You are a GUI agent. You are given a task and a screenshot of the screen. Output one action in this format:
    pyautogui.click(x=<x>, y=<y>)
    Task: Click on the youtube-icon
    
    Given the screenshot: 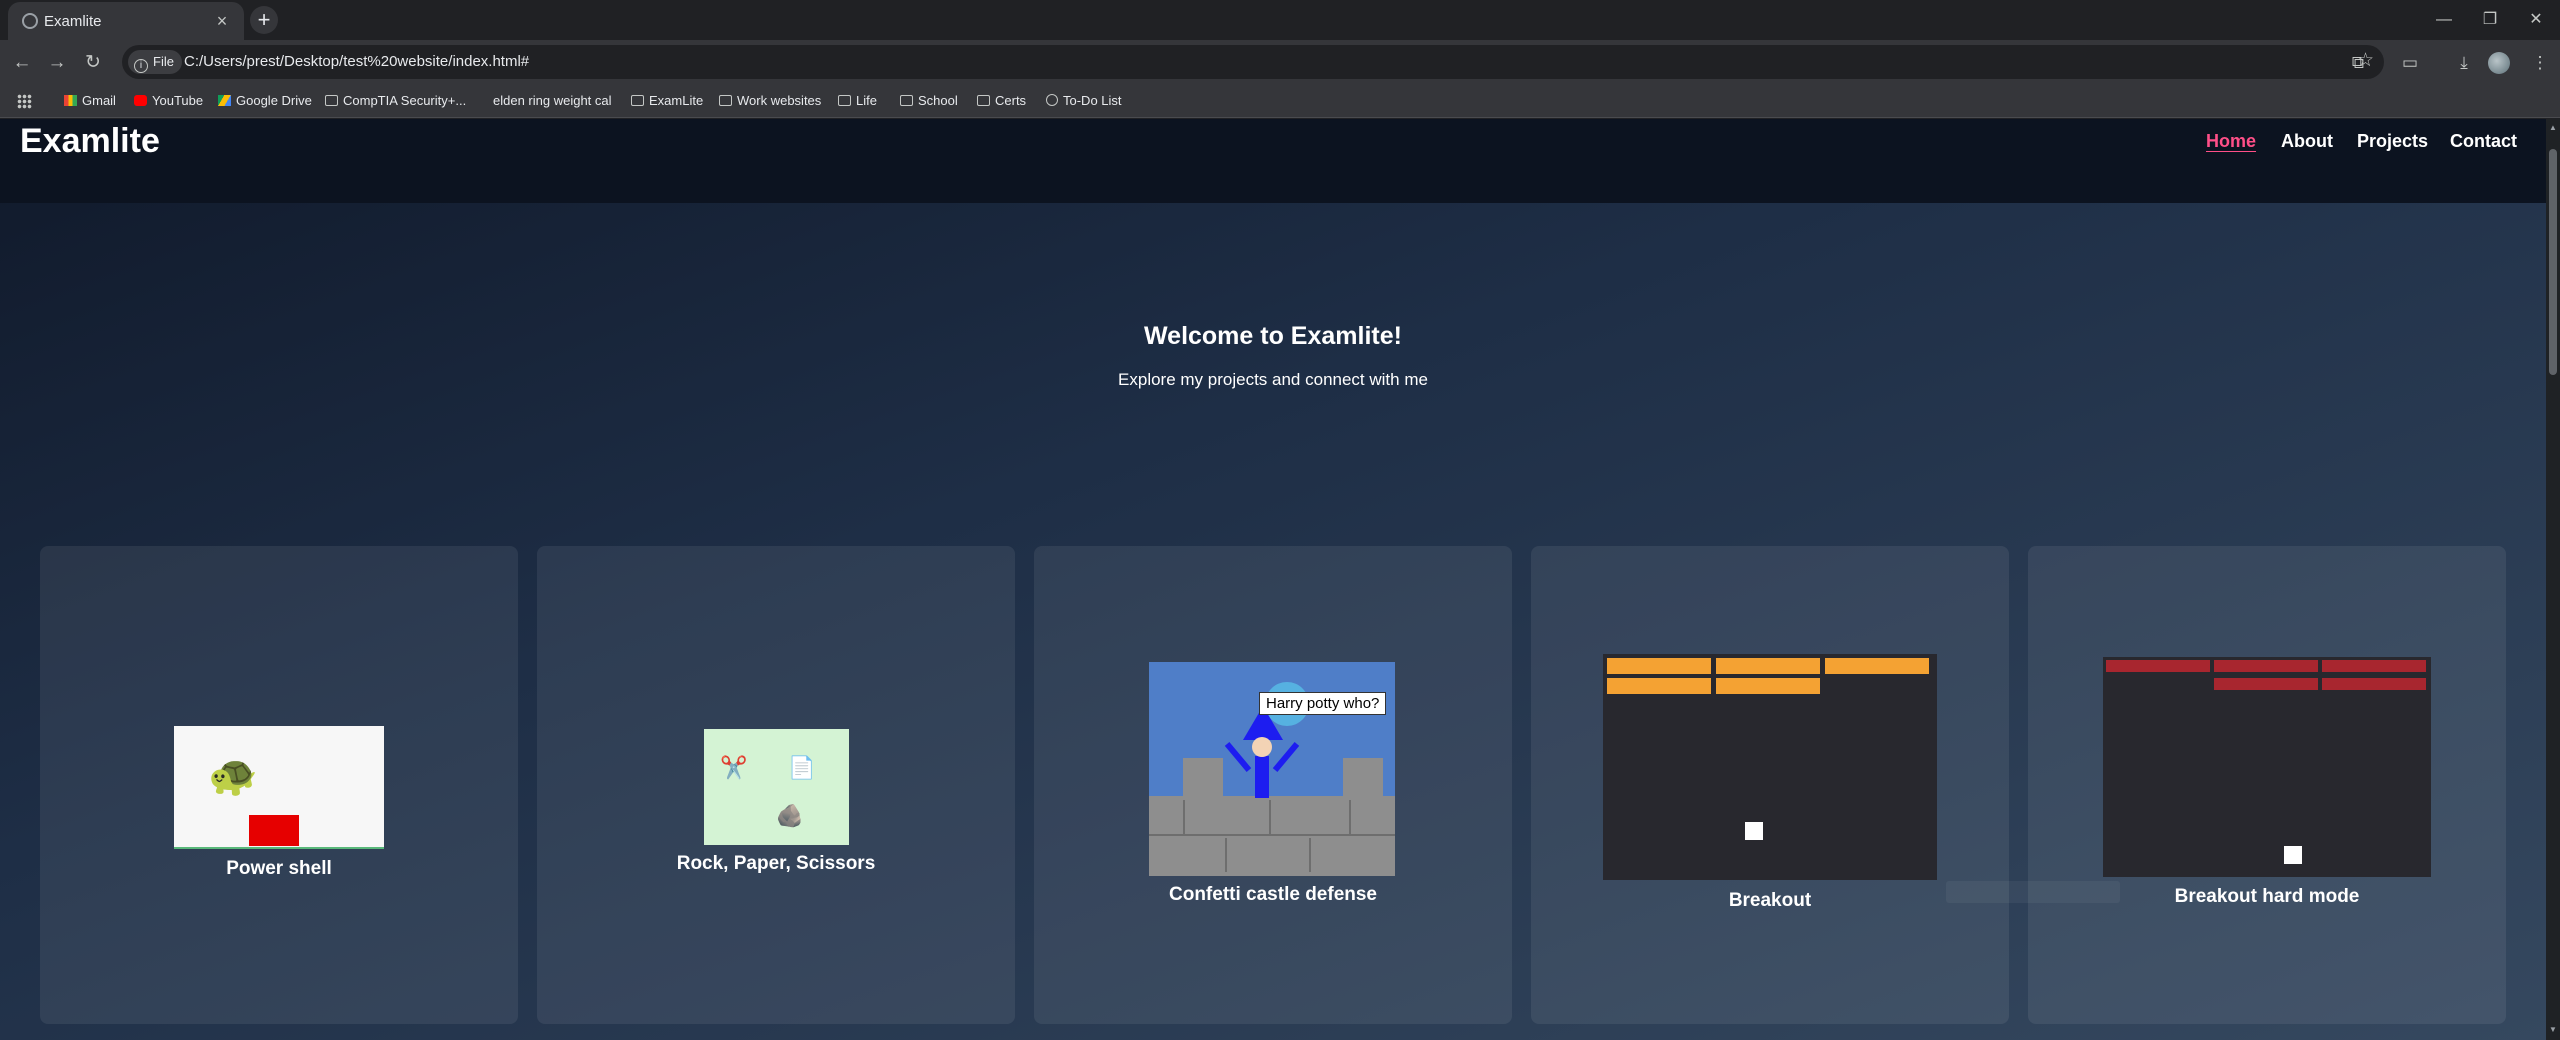 What is the action you would take?
    pyautogui.click(x=140, y=100)
    